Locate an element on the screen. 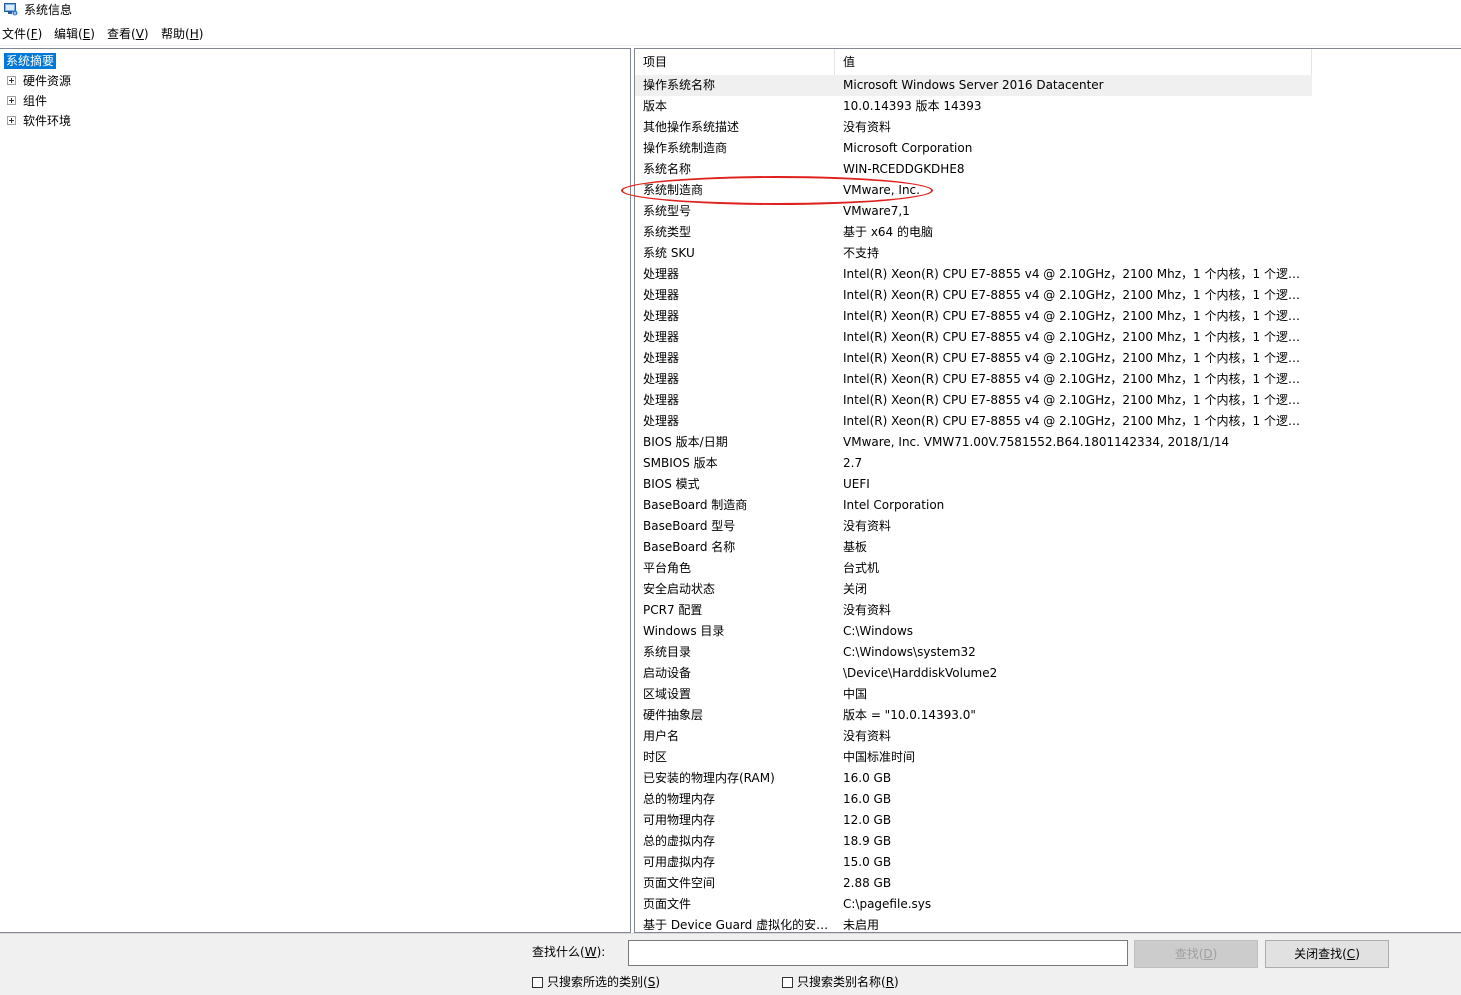 The image size is (1461, 995). row-item-value: 16.0 GB is located at coordinates (867, 778).